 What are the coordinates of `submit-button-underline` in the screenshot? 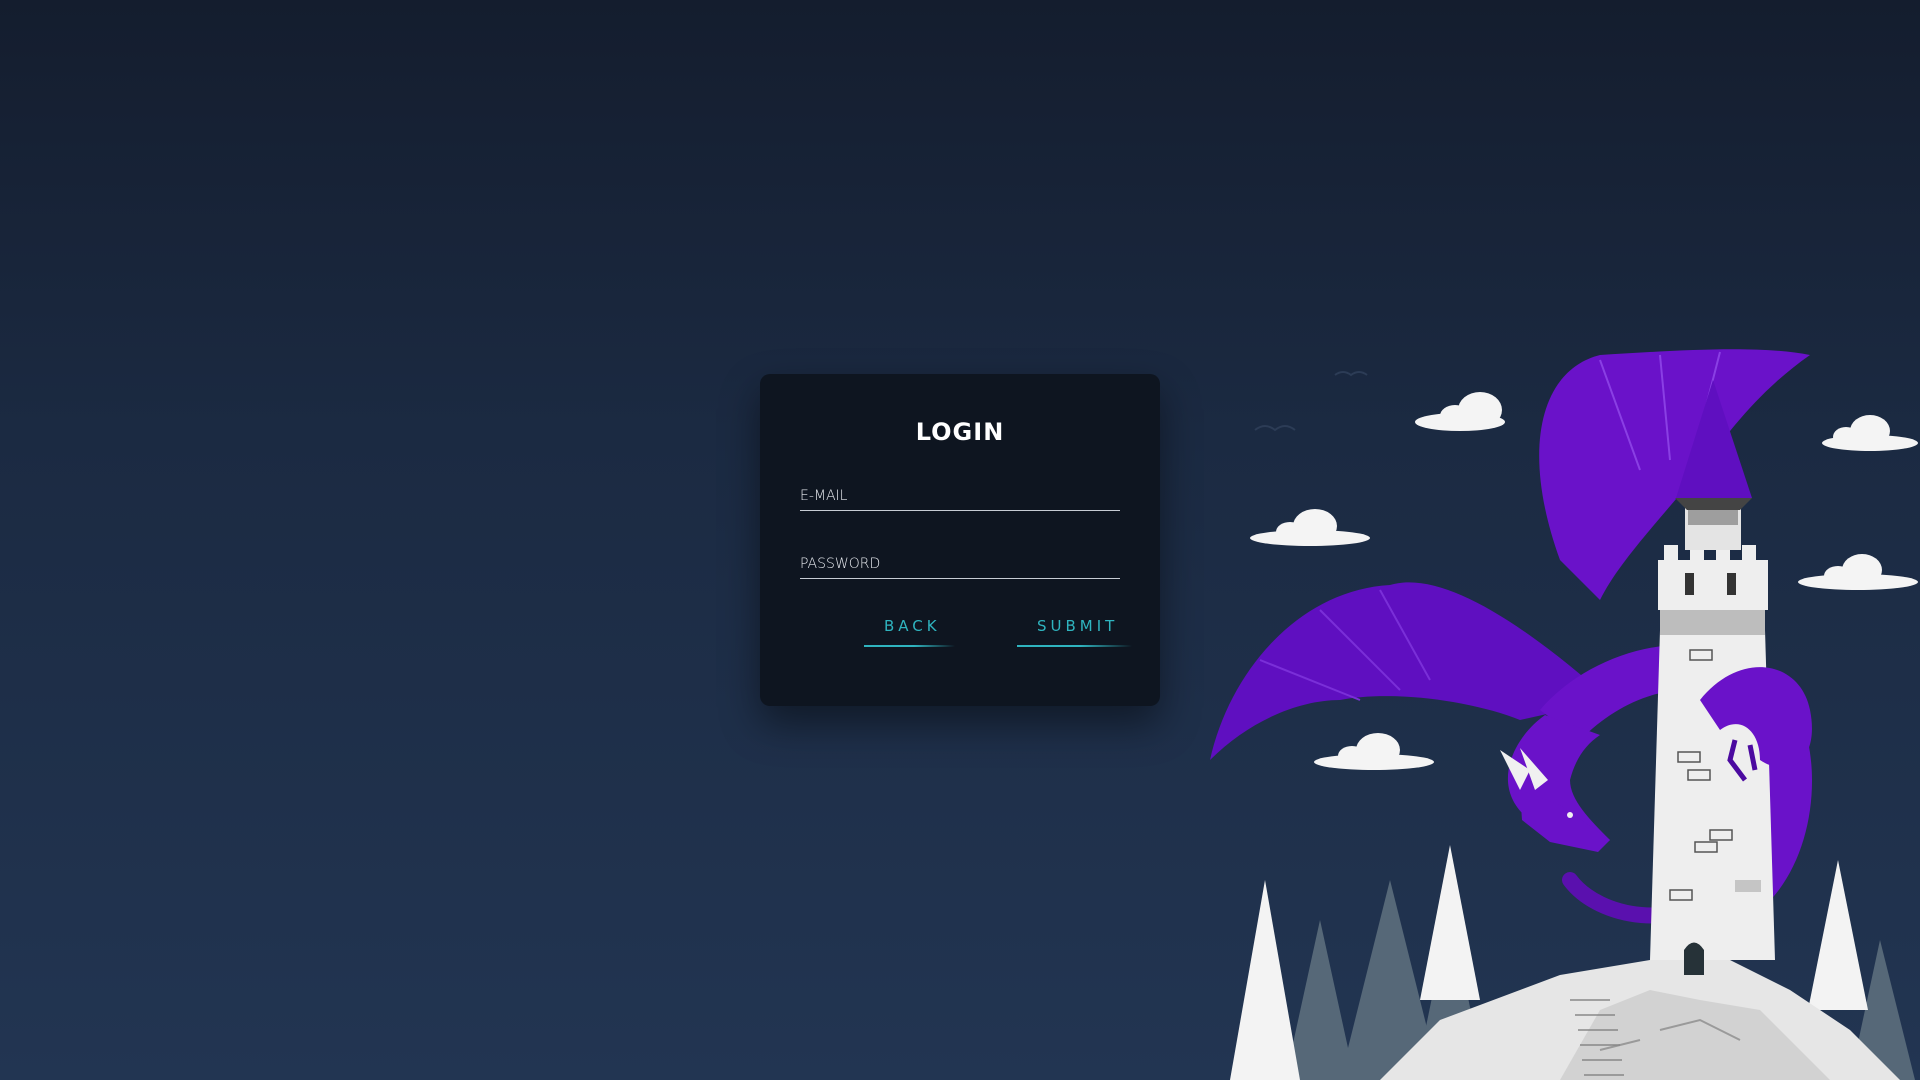 It's located at (1075, 646).